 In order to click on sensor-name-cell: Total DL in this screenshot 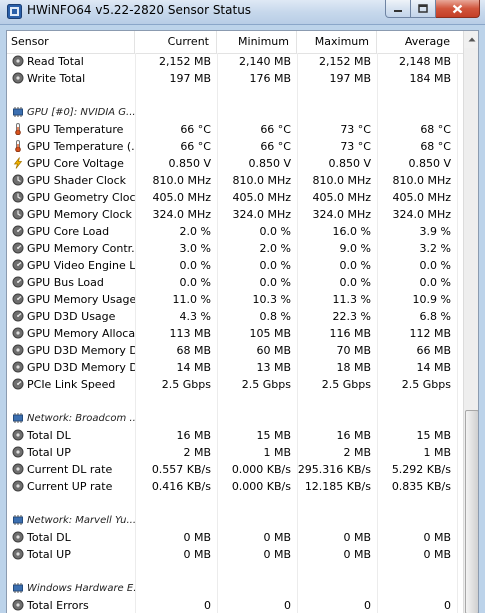, I will do `click(71, 537)`.